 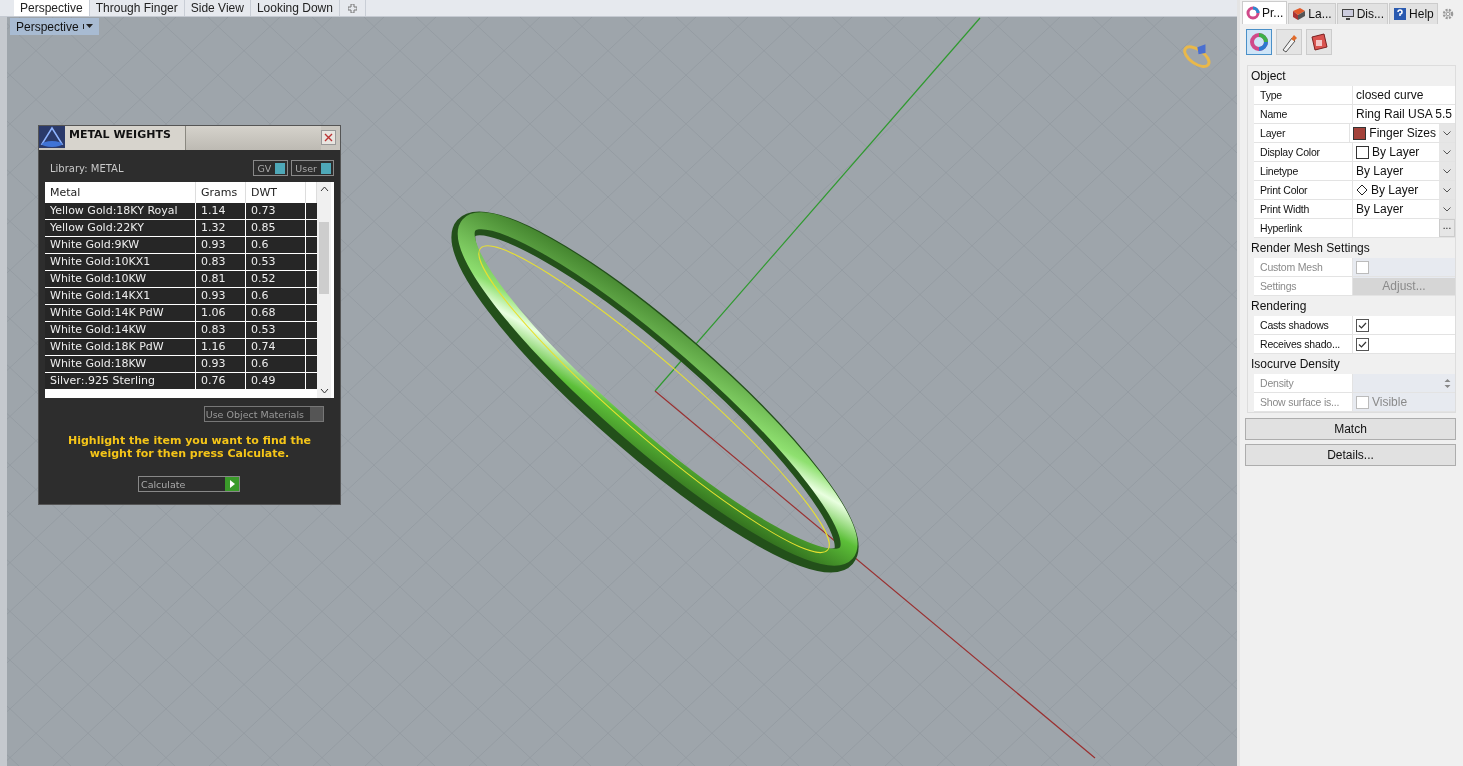 I want to click on table-cell: 0.76, so click(x=221, y=381).